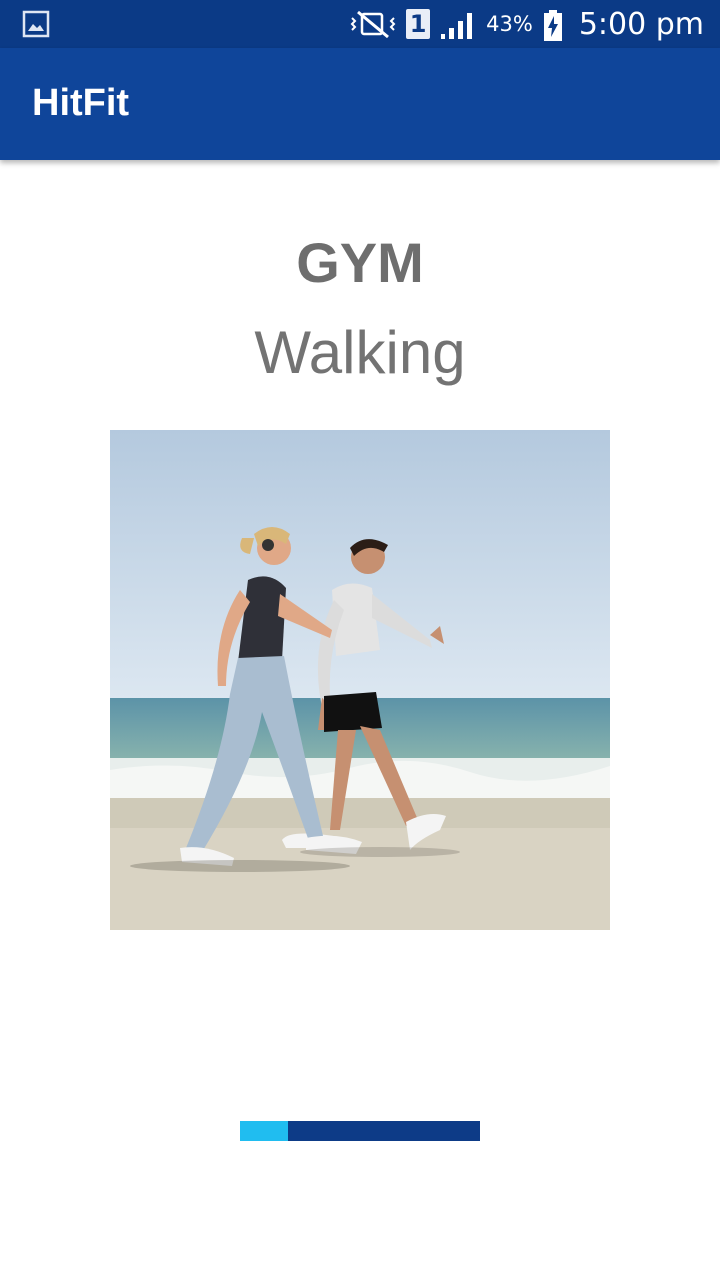 Image resolution: width=720 pixels, height=1280 pixels. I want to click on status-icons: 1 43% 5:00 pm, so click(527, 24).